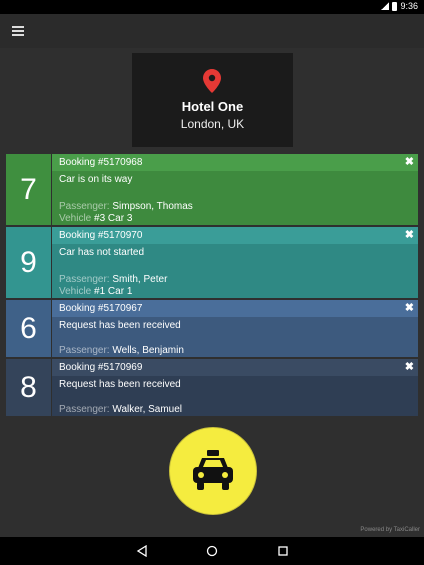  I want to click on passenger-row: Passenger: Smith, Peter, so click(113, 279).